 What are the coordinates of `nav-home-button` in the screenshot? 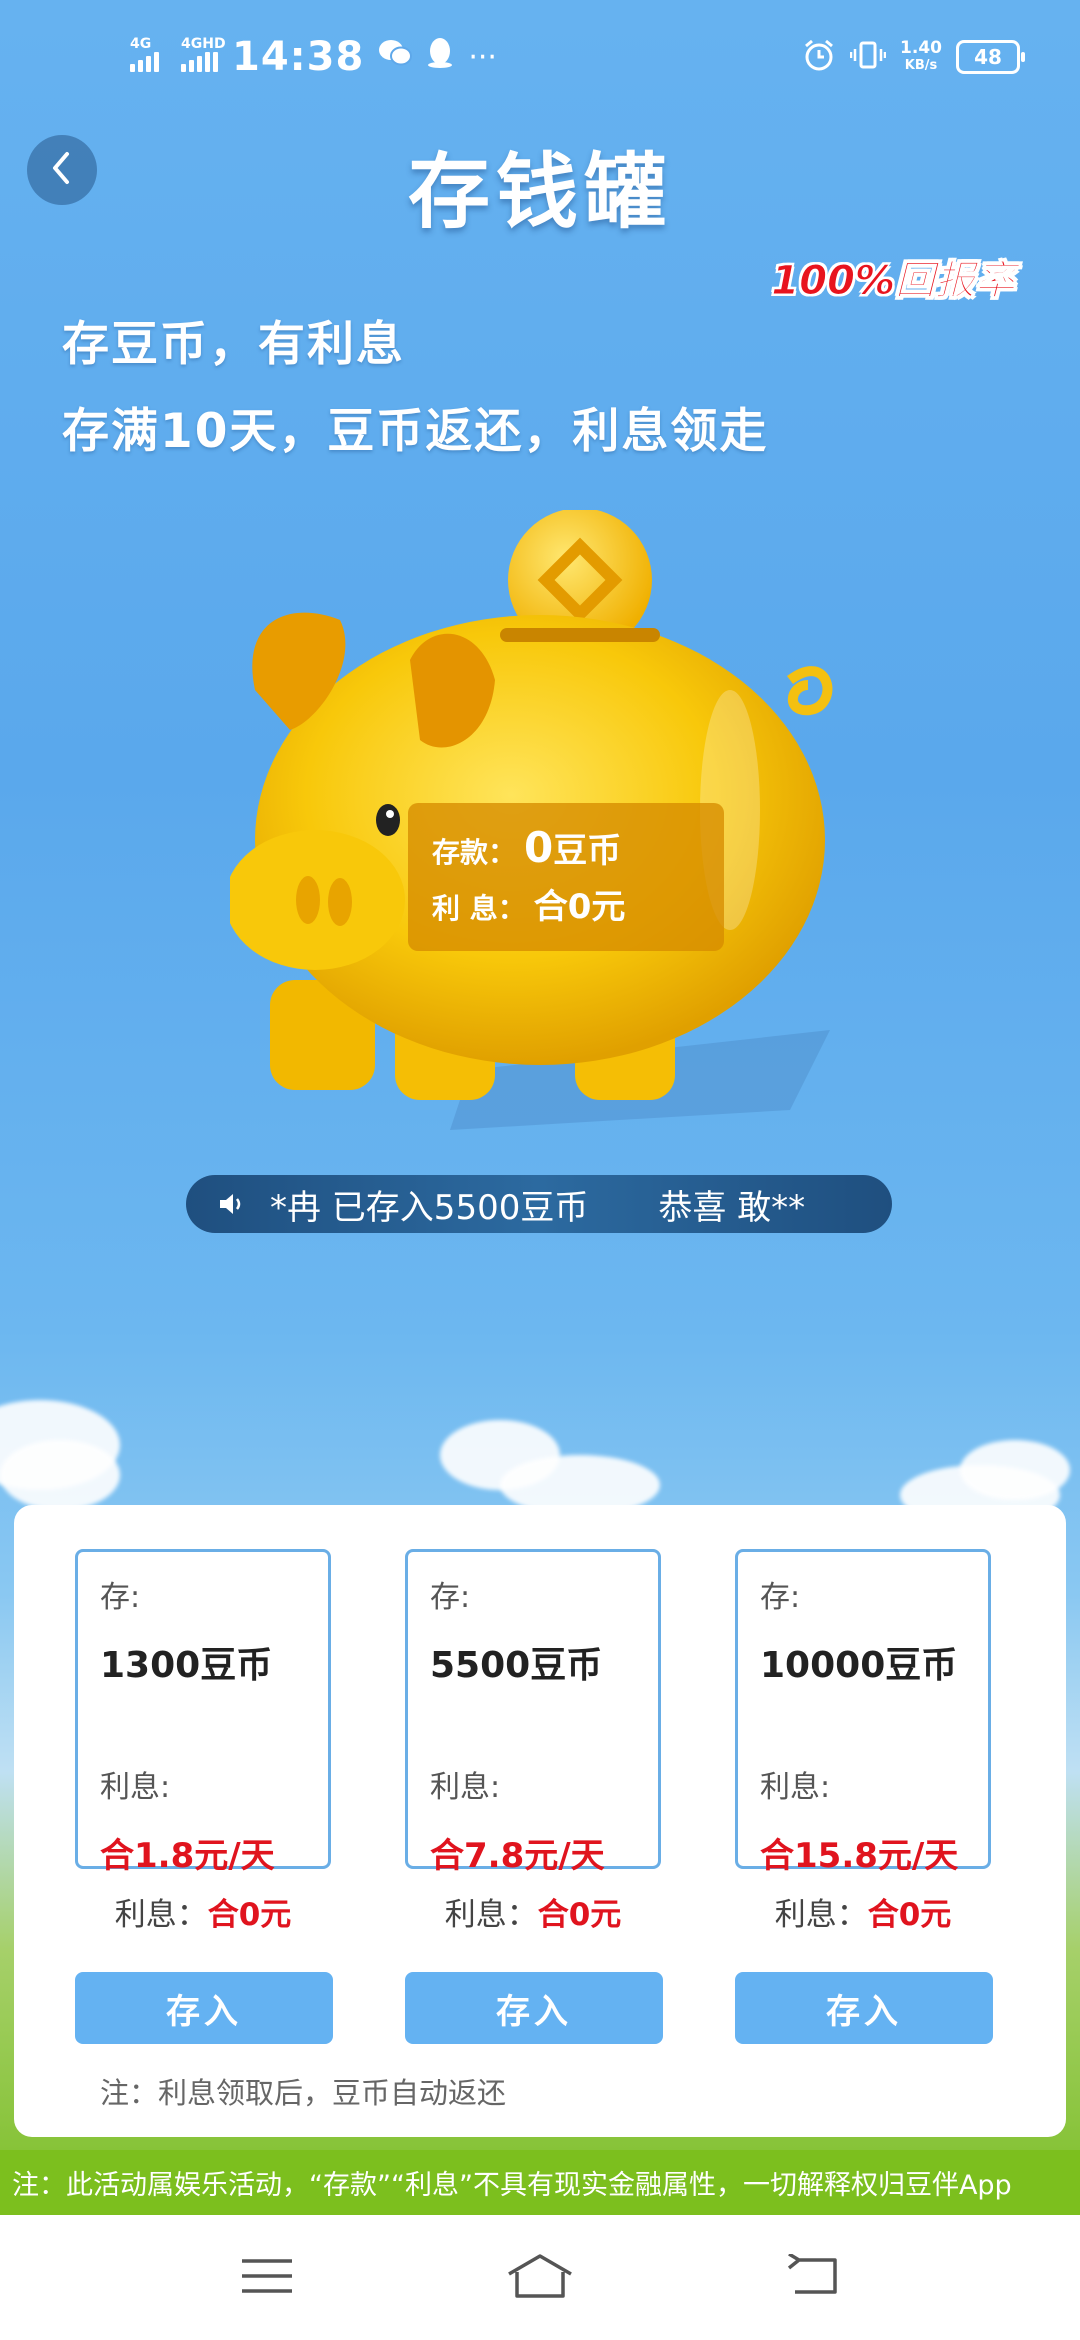 It's located at (540, 2278).